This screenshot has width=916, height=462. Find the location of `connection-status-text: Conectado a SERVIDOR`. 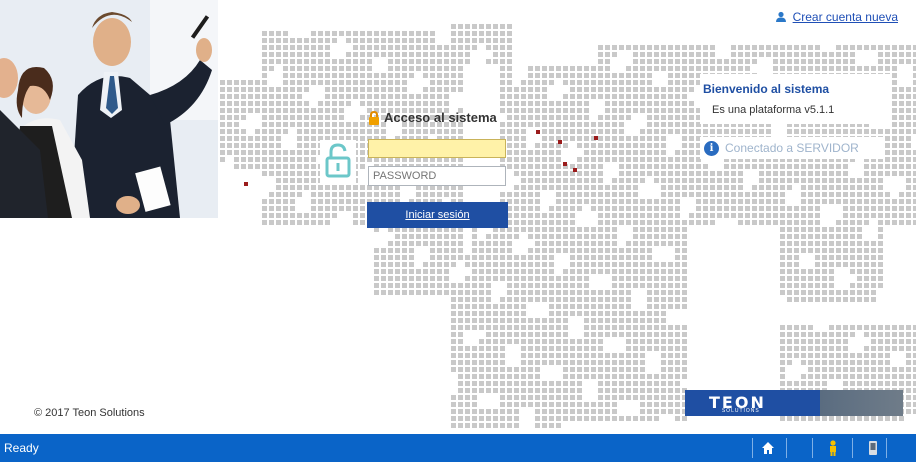

connection-status-text: Conectado a SERVIDOR is located at coordinates (792, 148).